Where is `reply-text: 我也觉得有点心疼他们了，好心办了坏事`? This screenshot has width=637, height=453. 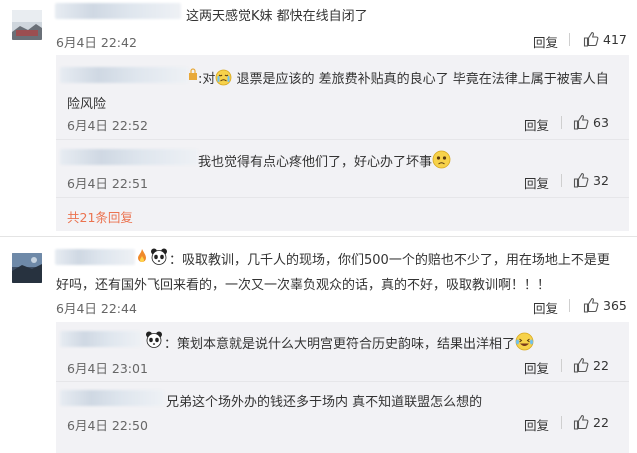
reply-text: 我也觉得有点心疼他们了，好心办了坏事 is located at coordinates (324, 161).